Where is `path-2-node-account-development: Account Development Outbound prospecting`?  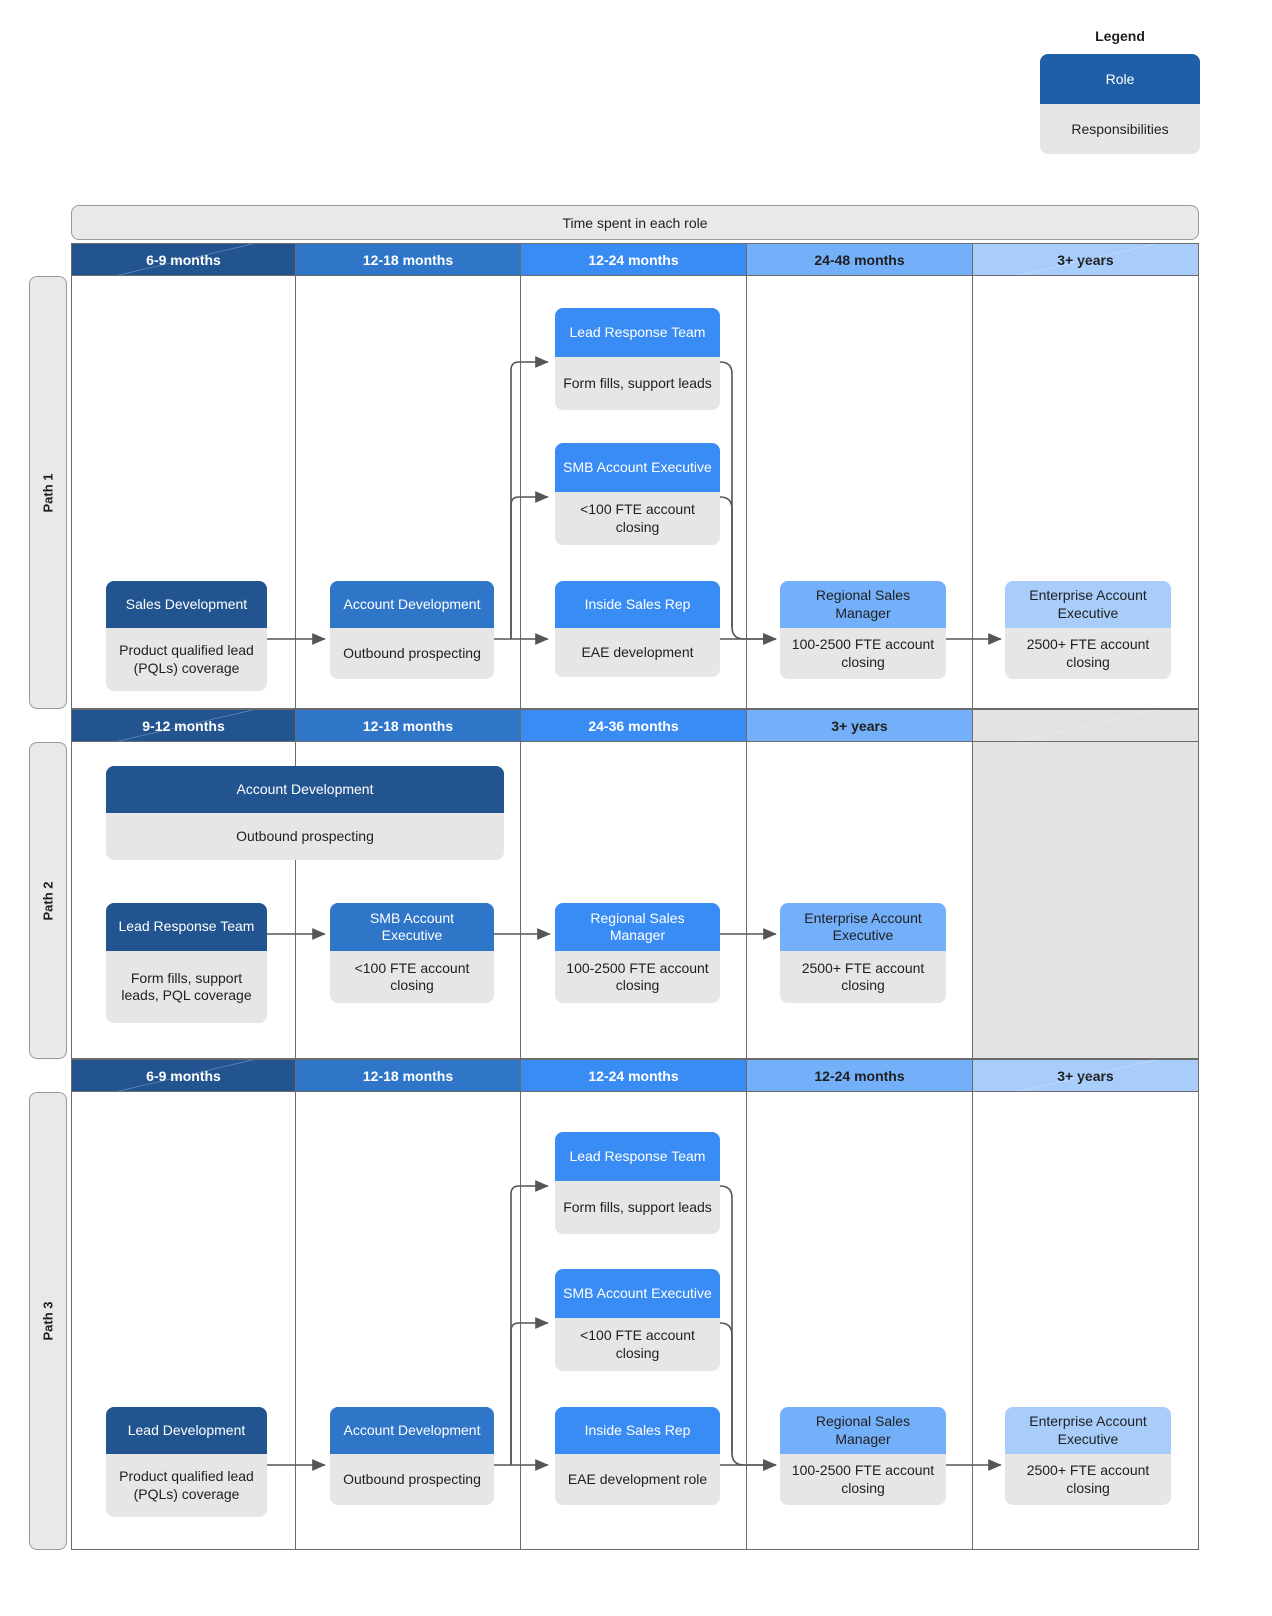
path-2-node-account-development: Account Development Outbound prospecting is located at coordinates (305, 813).